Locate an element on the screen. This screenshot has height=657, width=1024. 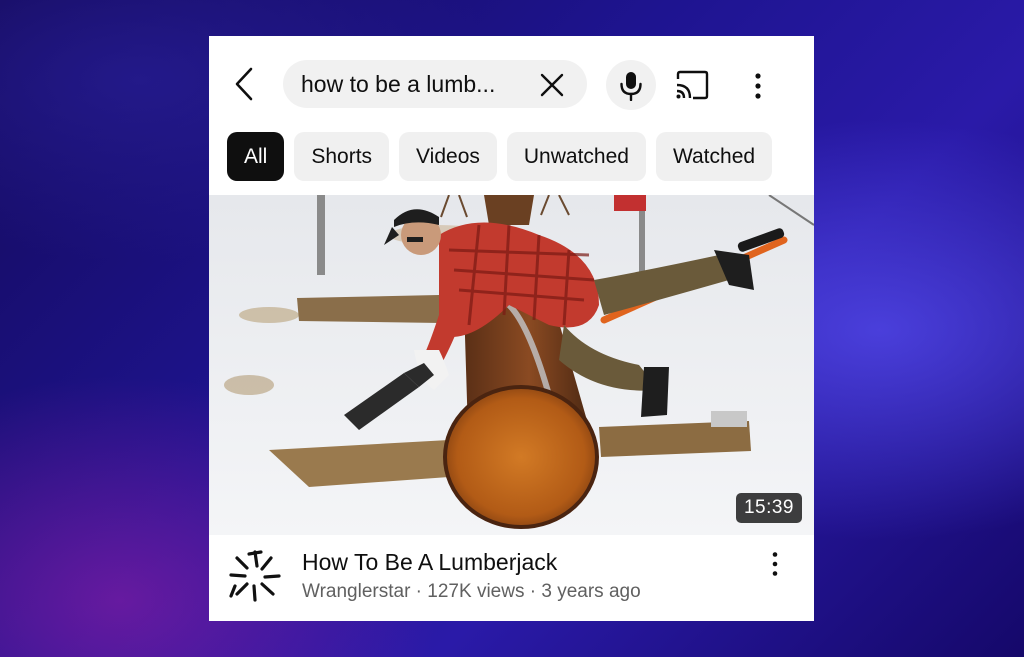
close-icon is located at coordinates (552, 85).